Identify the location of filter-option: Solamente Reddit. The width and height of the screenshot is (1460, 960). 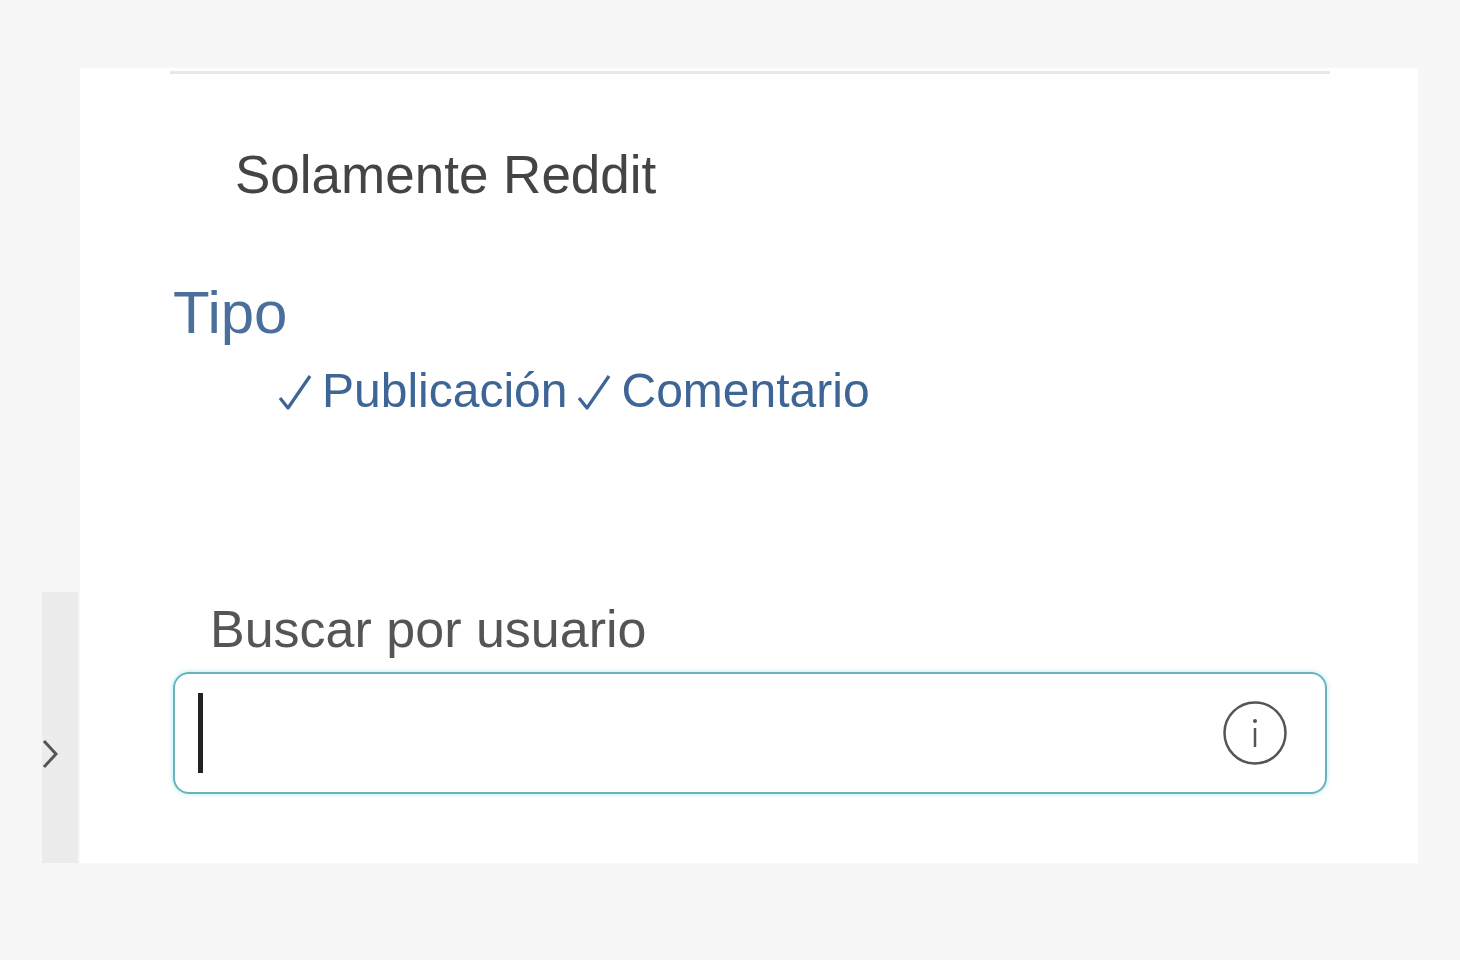
(446, 175).